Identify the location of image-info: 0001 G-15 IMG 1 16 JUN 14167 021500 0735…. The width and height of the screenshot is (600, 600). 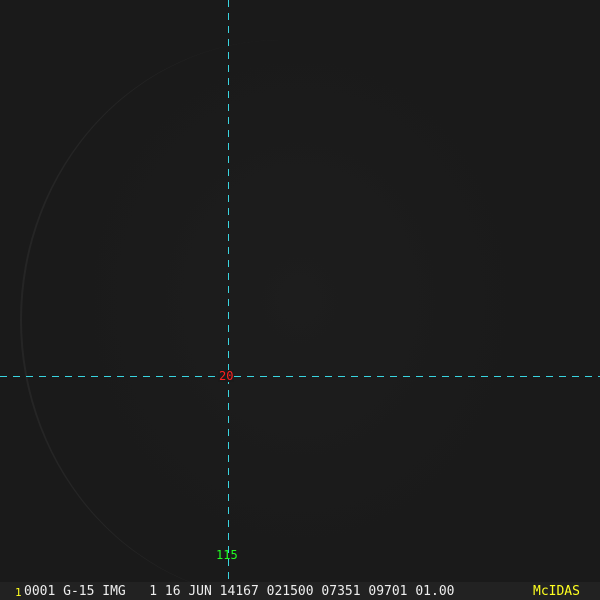
(239, 591).